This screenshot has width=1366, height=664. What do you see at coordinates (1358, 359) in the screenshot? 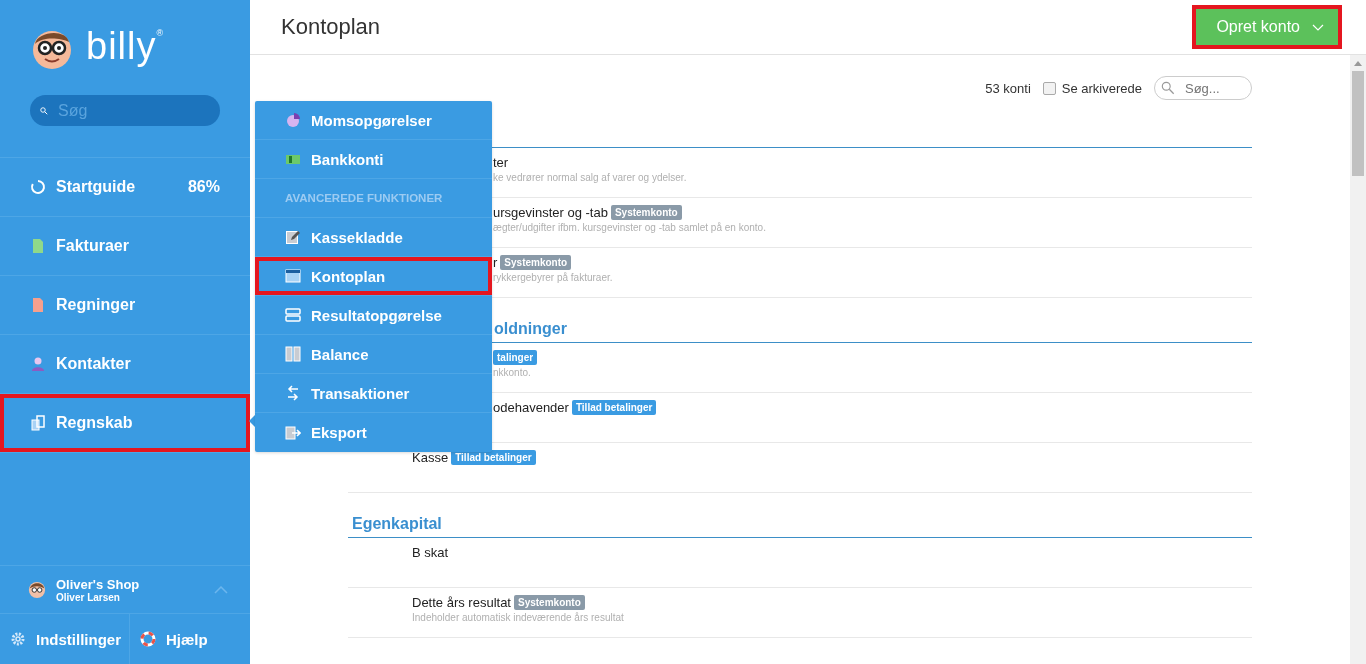
I see `scrollbar` at bounding box center [1358, 359].